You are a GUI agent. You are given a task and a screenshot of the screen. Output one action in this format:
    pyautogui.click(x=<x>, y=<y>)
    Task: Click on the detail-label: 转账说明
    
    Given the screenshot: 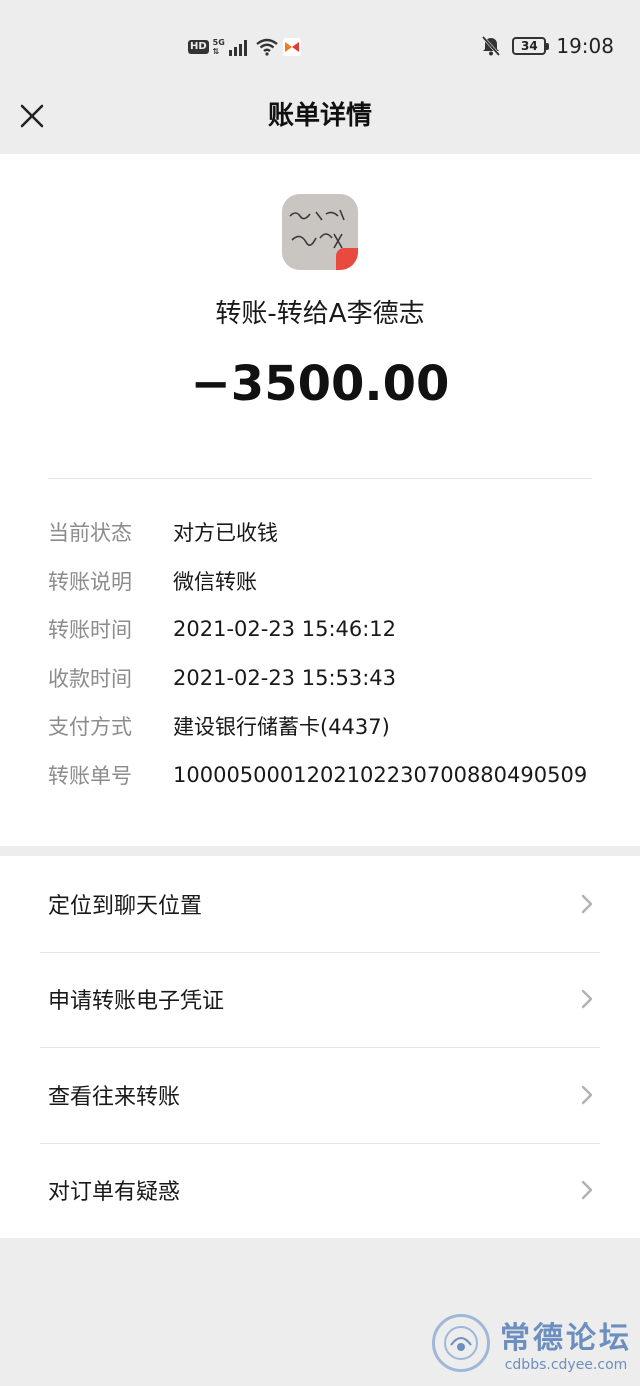 What is the action you would take?
    pyautogui.click(x=90, y=581)
    